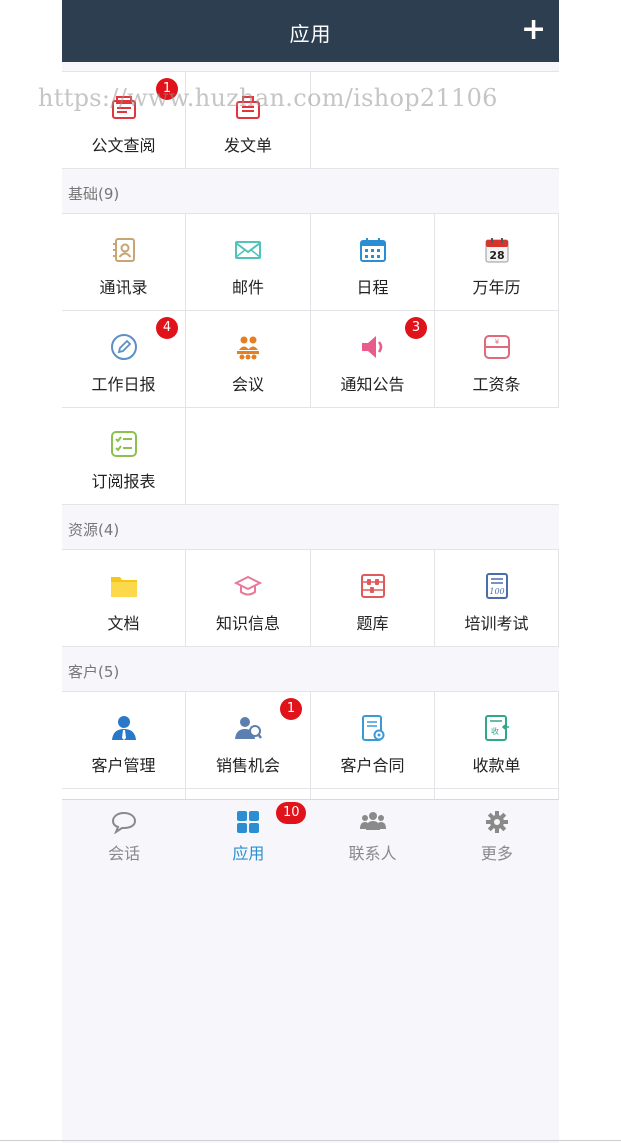 This screenshot has height=1143, width=621. What do you see at coordinates (373, 728) in the screenshot?
I see `contract-icon` at bounding box center [373, 728].